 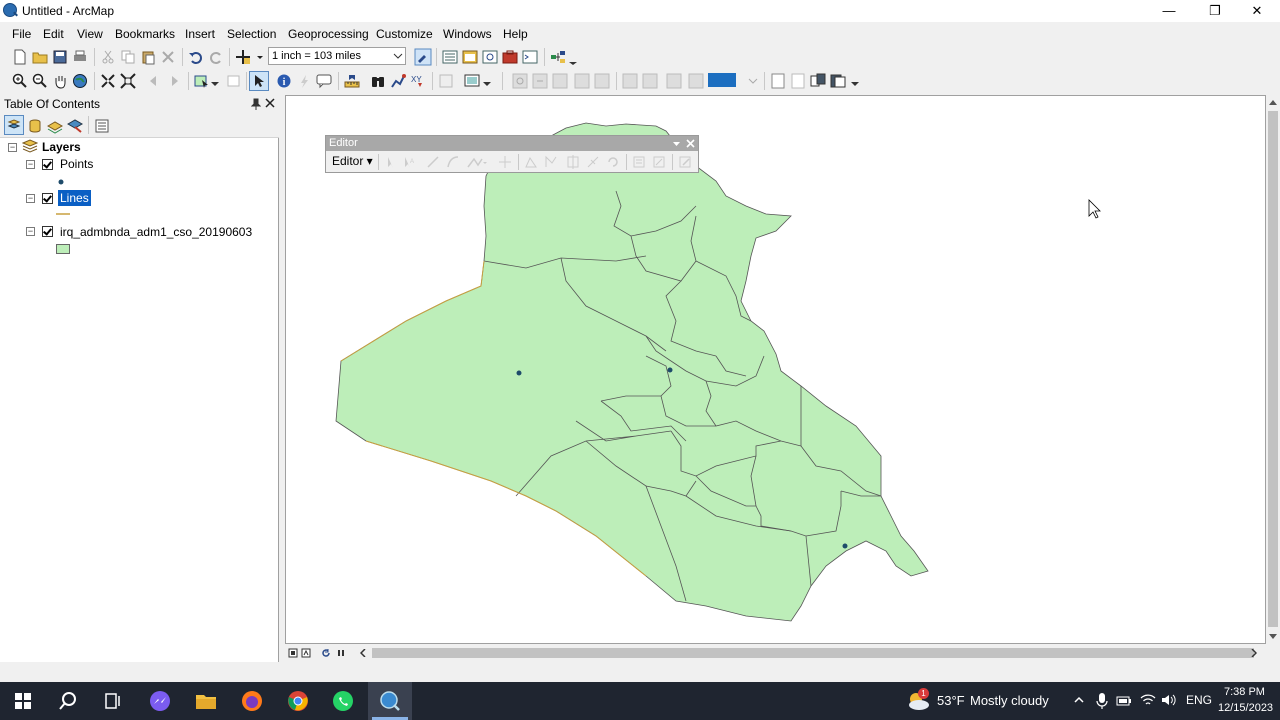 I want to click on layout-pan-icon, so click(x=560, y=81).